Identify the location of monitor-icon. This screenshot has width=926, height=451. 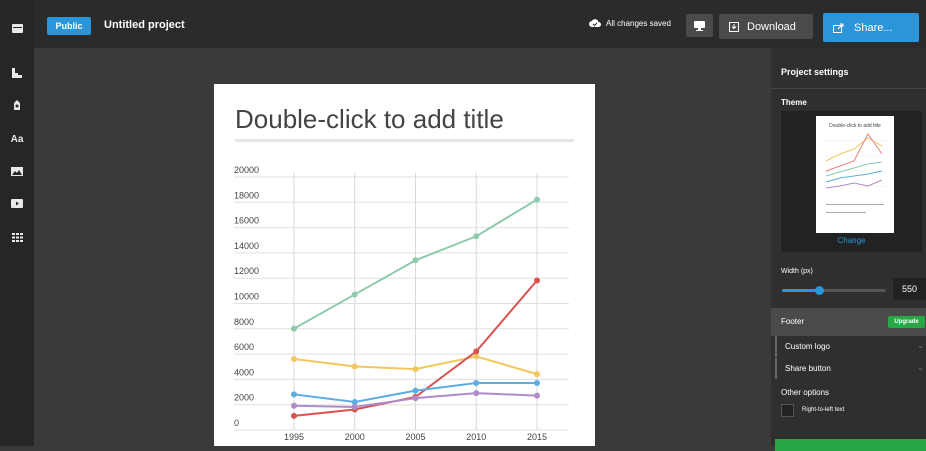
(699, 25).